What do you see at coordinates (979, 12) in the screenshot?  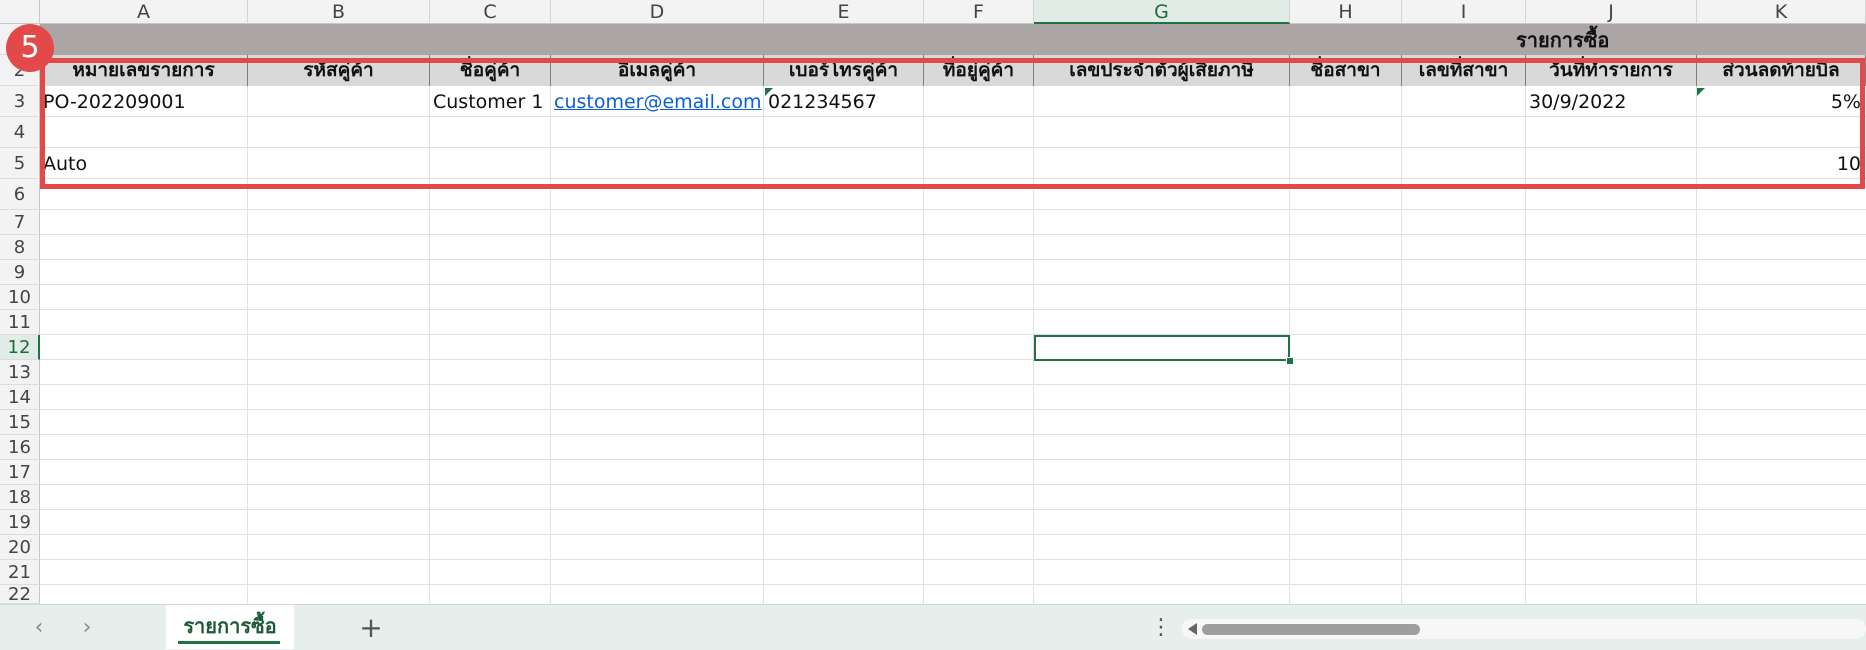 I see `column-header-f: F` at bounding box center [979, 12].